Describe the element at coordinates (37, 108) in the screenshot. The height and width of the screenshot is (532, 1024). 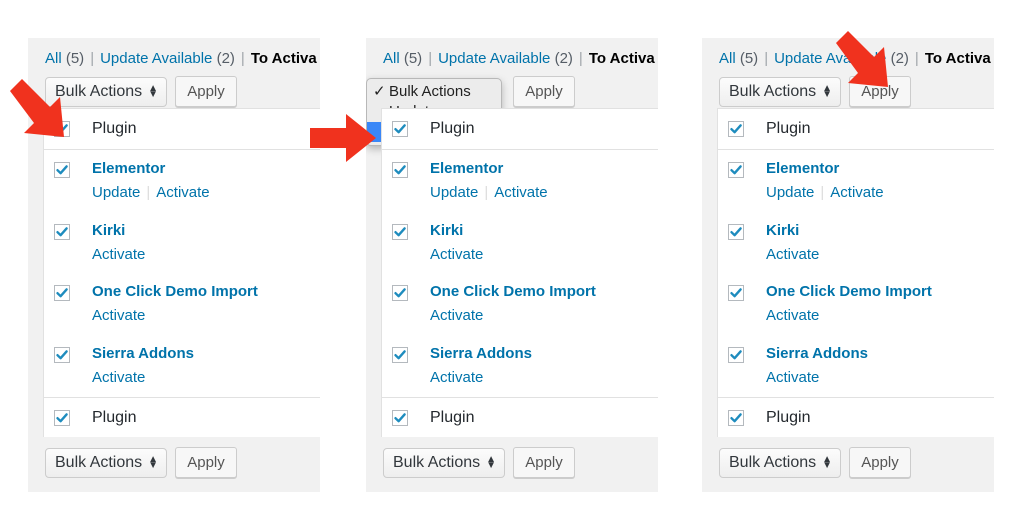
I see `red-arrow-icon` at that location.